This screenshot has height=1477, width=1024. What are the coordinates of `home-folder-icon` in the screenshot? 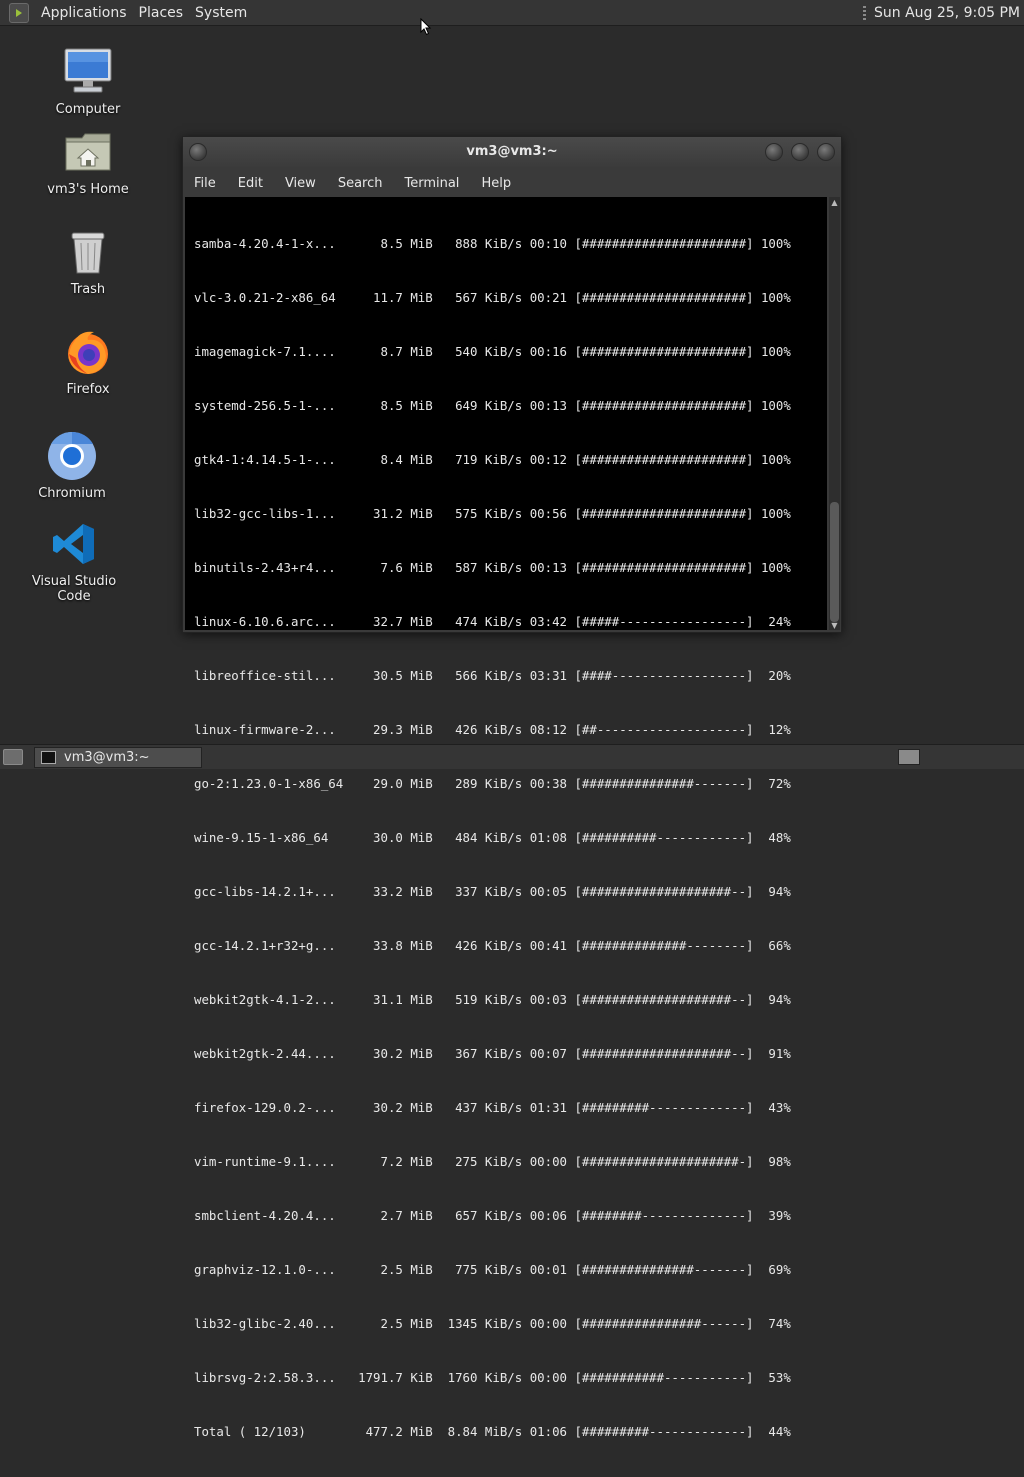 It's located at (88, 152).